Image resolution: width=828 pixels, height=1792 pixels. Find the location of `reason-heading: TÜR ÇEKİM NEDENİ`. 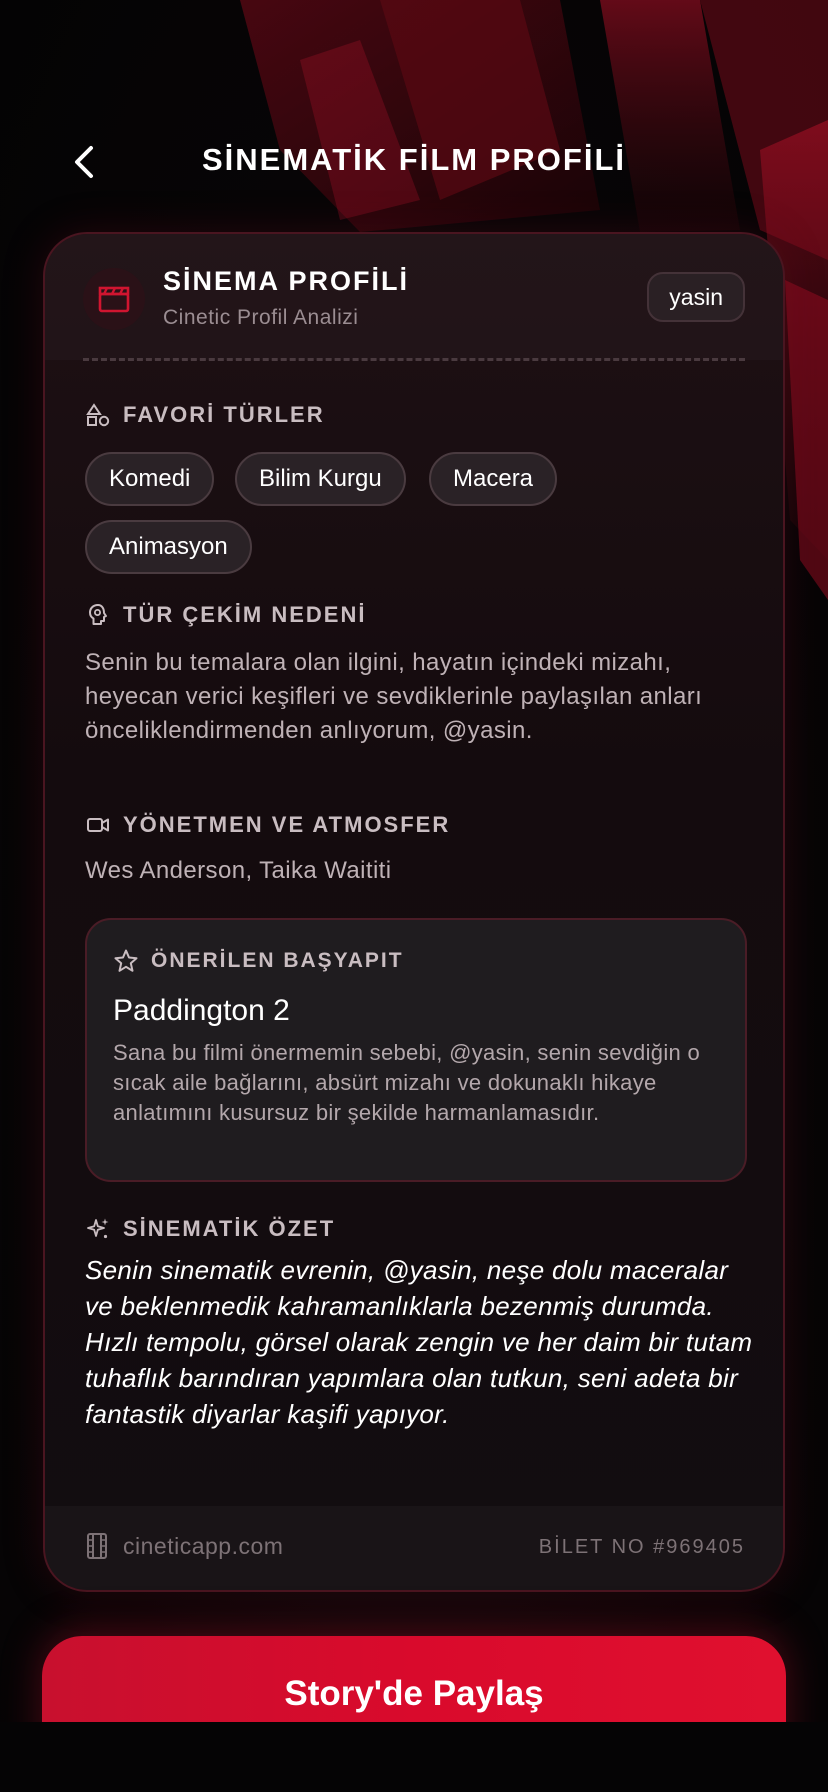

reason-heading: TÜR ÇEKİM NEDENİ is located at coordinates (225, 615).